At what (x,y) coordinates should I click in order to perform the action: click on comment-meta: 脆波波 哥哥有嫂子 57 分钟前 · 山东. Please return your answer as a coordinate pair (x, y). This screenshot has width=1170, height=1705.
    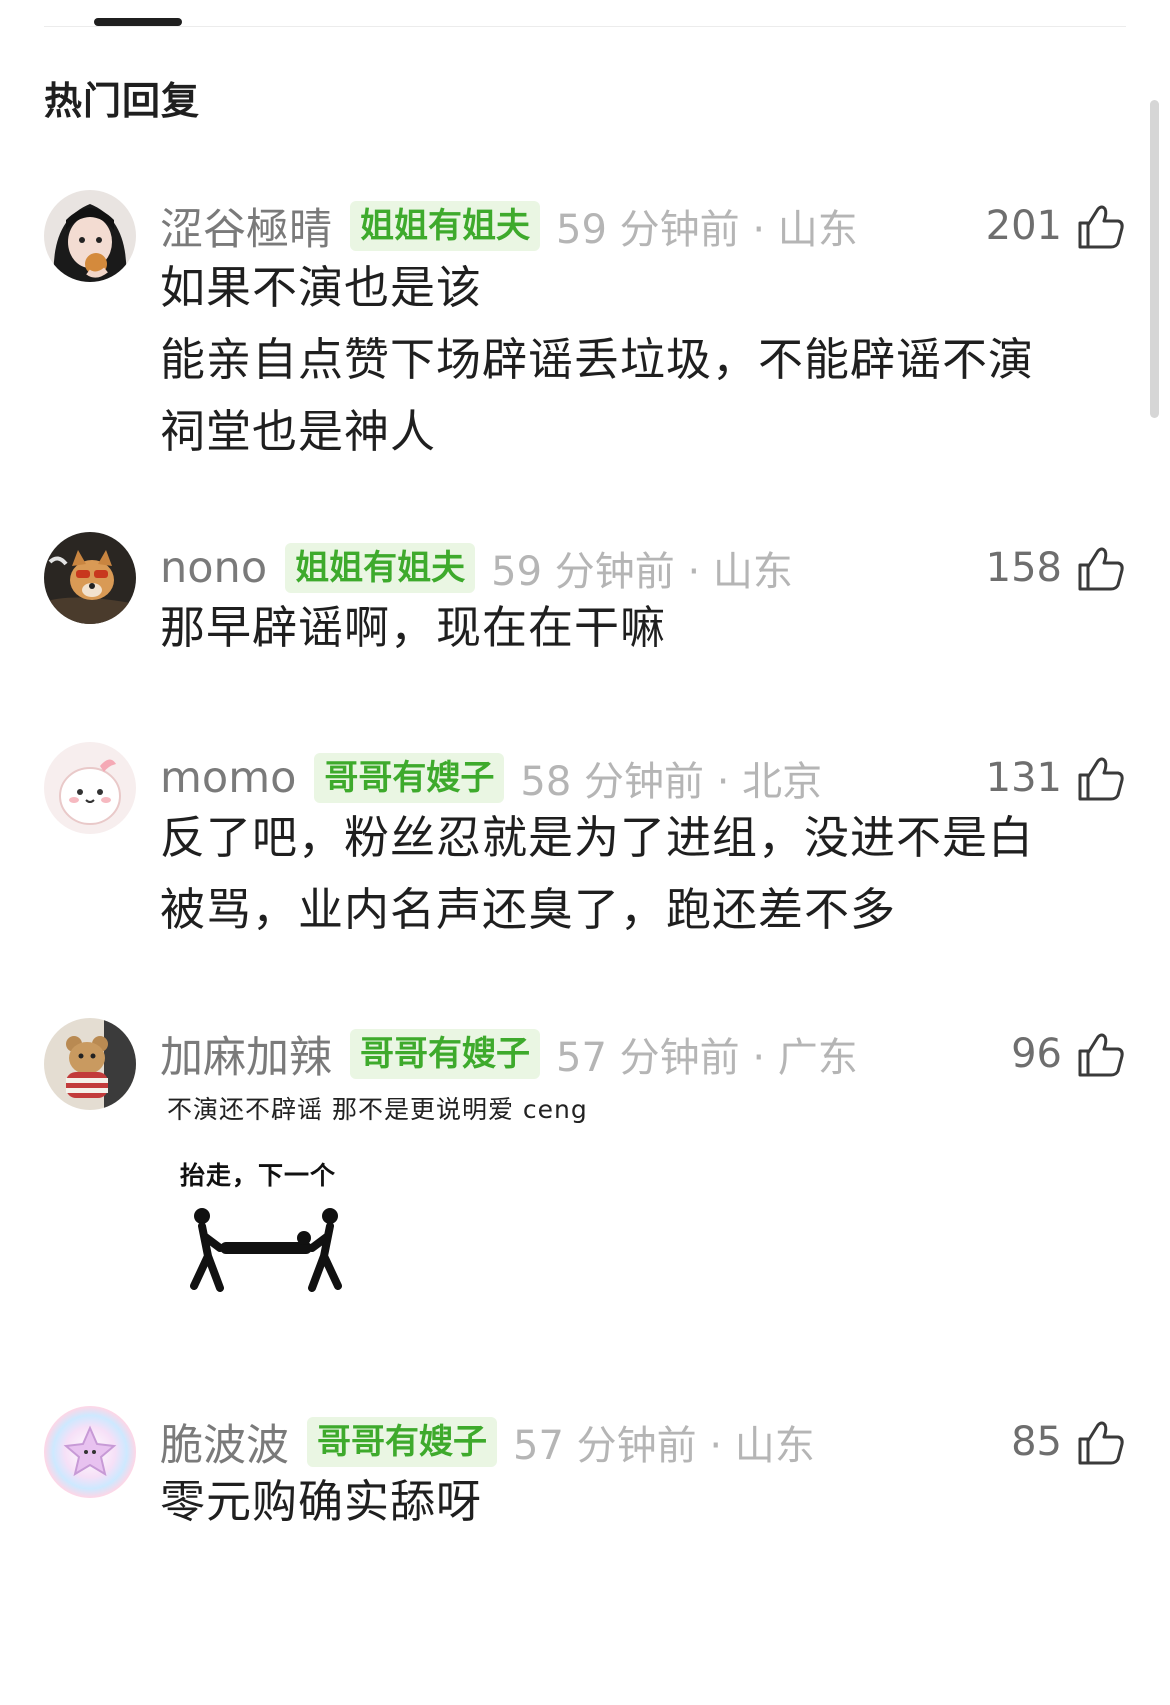
    Looking at the image, I should click on (643, 1442).